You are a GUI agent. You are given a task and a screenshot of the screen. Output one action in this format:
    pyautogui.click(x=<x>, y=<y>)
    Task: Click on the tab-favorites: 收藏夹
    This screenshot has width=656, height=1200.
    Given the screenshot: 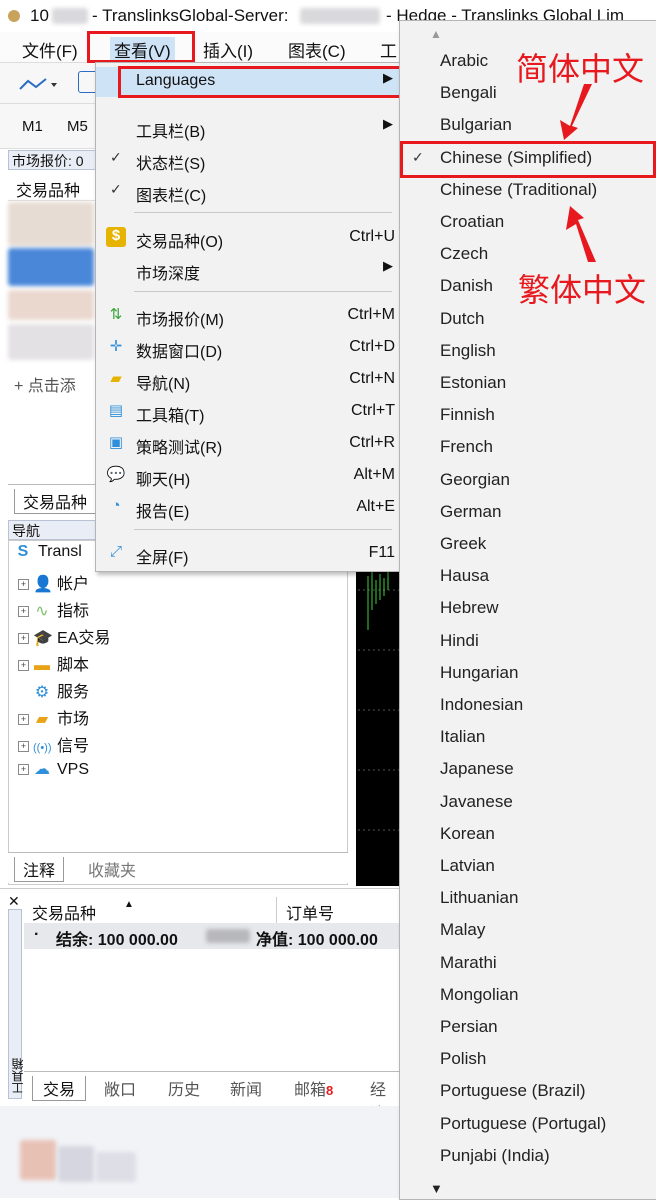 What is the action you would take?
    pyautogui.click(x=112, y=869)
    